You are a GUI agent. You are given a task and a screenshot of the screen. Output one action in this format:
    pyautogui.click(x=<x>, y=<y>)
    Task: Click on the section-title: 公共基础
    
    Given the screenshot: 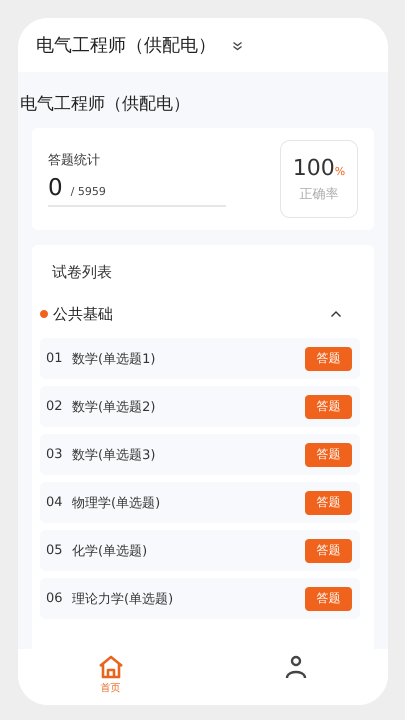 What is the action you would take?
    pyautogui.click(x=83, y=314)
    